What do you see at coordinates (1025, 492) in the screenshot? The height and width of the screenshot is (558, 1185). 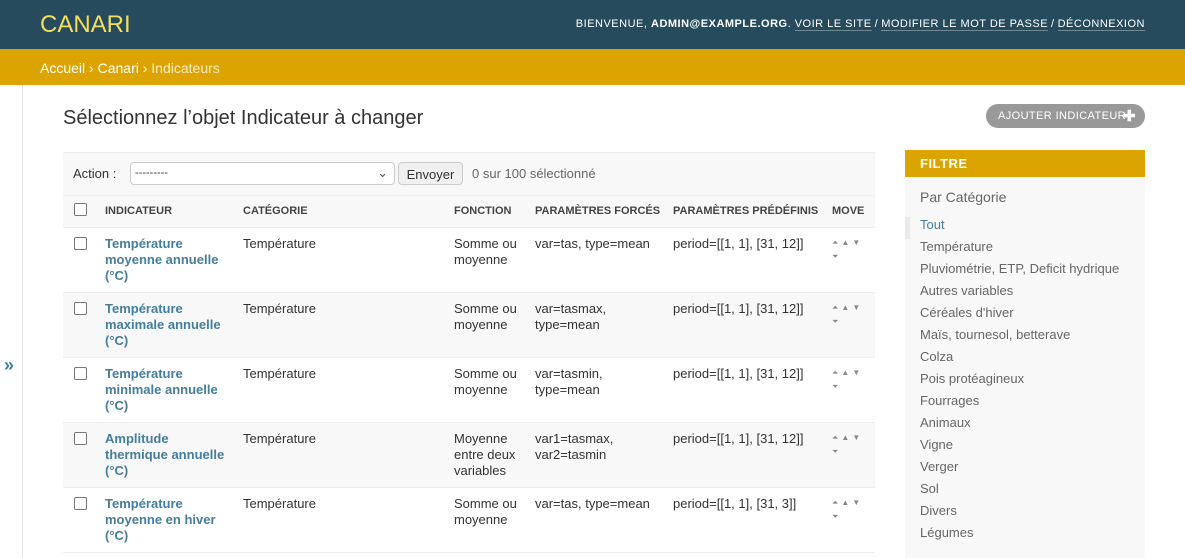 I see `filter-item: Sol` at bounding box center [1025, 492].